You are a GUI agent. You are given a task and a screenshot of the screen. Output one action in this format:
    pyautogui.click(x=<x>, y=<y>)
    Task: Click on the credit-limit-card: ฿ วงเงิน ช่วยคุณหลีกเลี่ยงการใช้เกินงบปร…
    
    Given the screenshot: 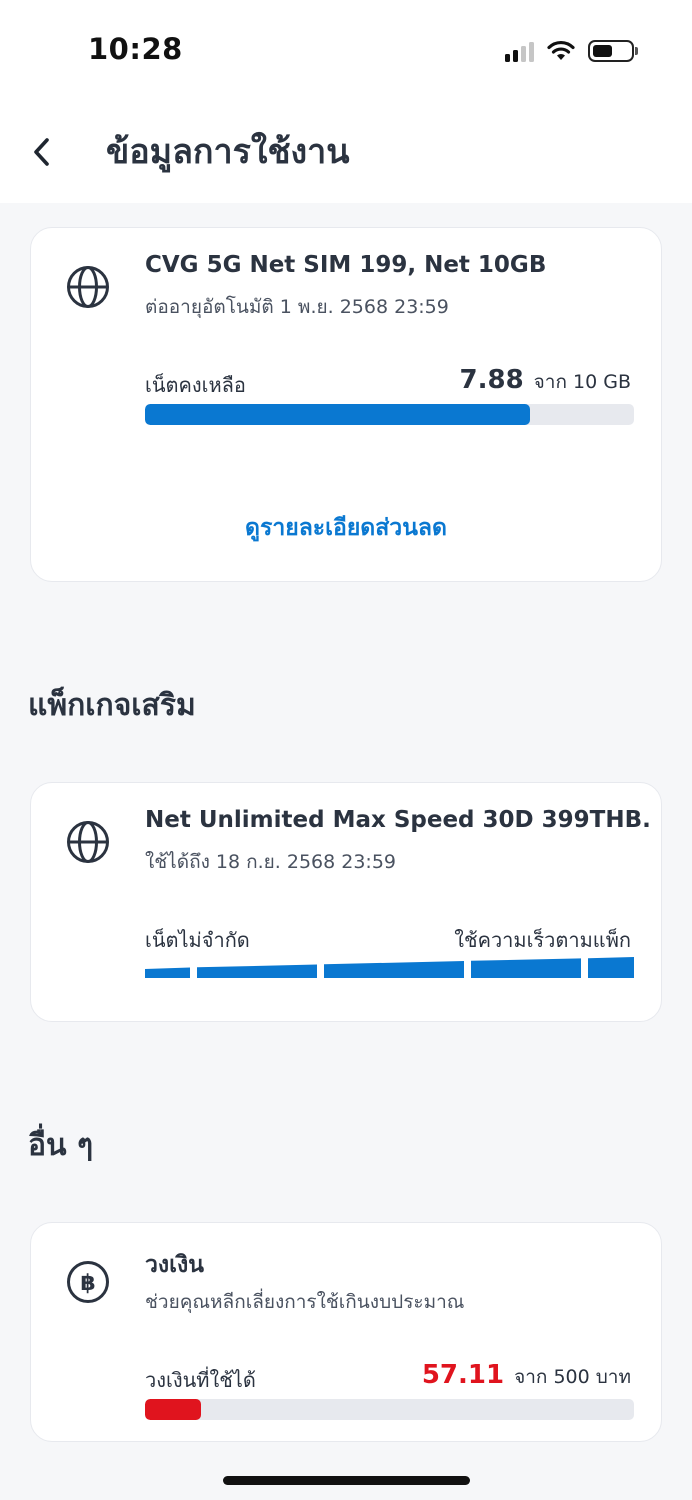 What is the action you would take?
    pyautogui.click(x=346, y=1332)
    